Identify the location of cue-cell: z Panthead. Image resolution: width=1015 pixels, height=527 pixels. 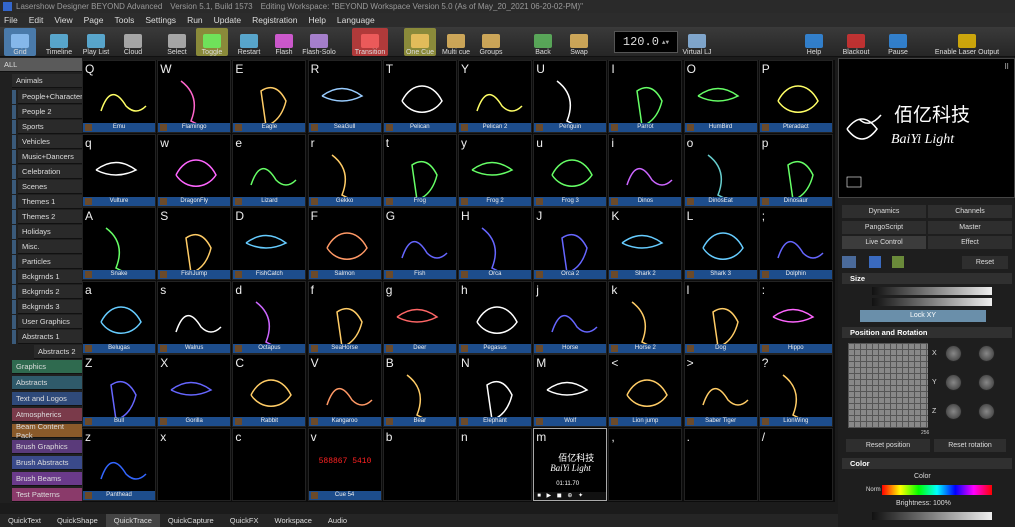
(119, 464).